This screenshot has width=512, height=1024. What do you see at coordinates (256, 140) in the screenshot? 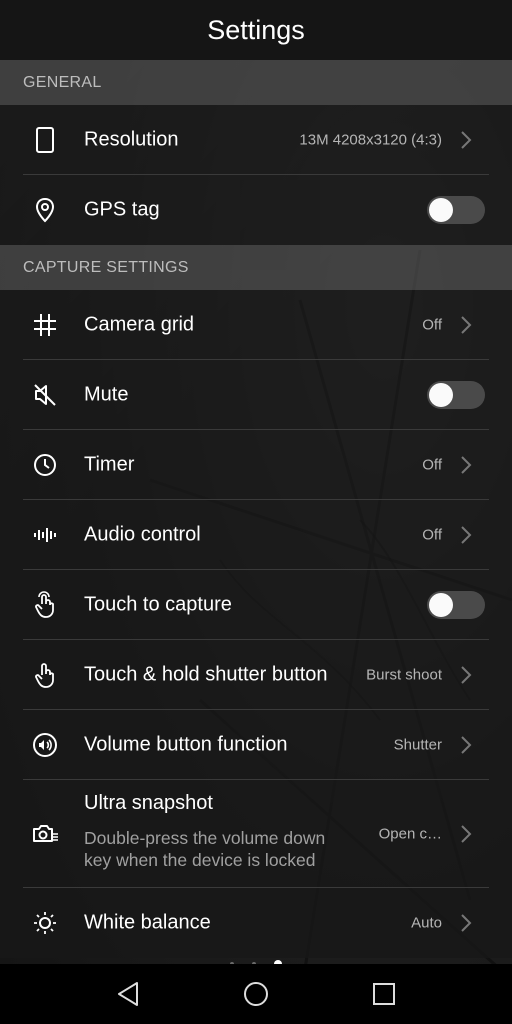
I see `setting-resolution: Resolution 13M 4208x3120 (4:3)` at bounding box center [256, 140].